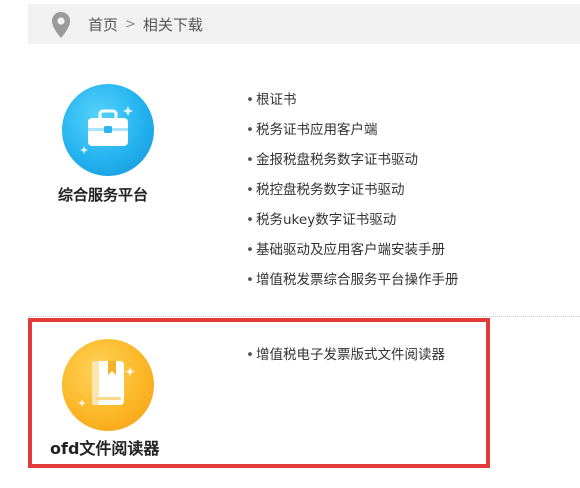 This screenshot has height=488, width=580. I want to click on list-item: • 金报税盘税务数字证书驱动, so click(352, 163).